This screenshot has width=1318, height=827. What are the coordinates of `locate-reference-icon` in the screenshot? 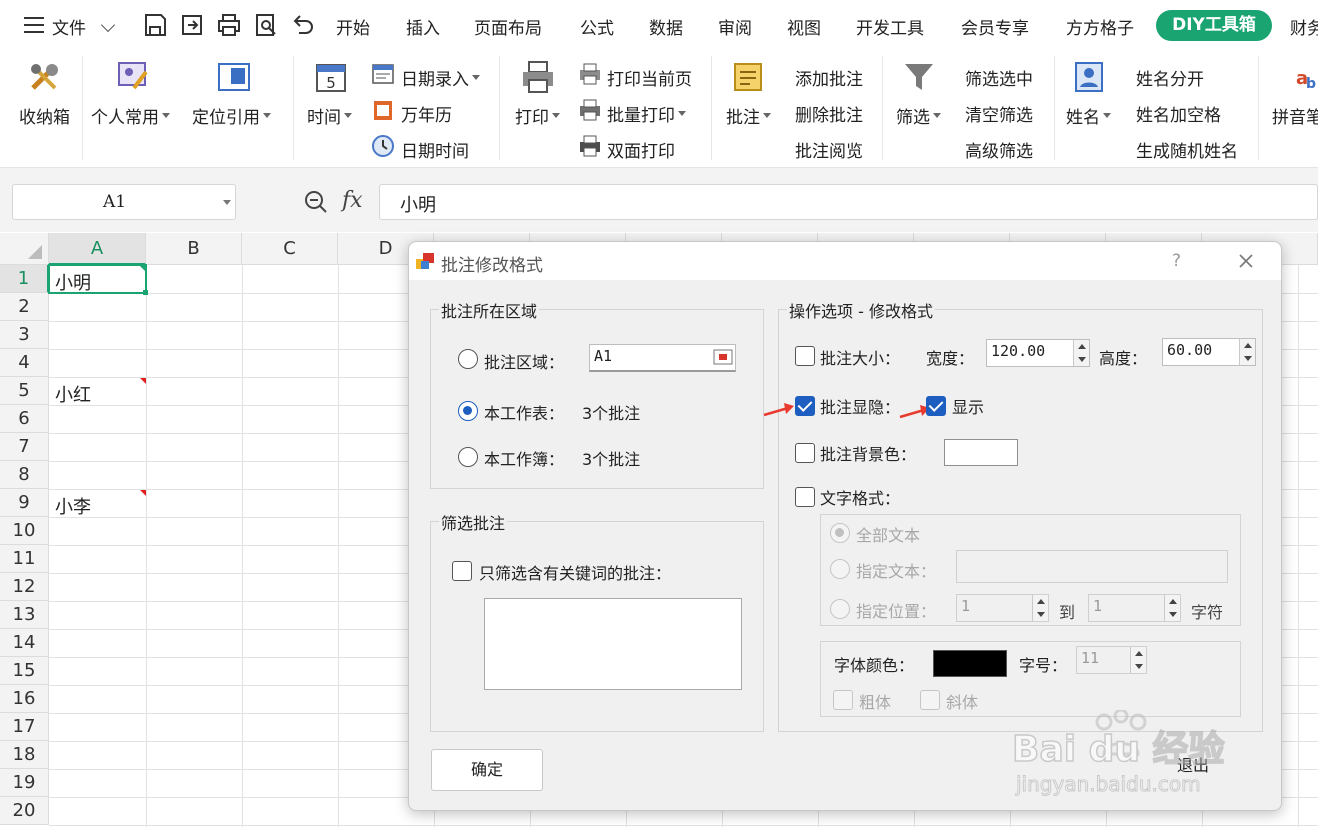 It's located at (234, 77).